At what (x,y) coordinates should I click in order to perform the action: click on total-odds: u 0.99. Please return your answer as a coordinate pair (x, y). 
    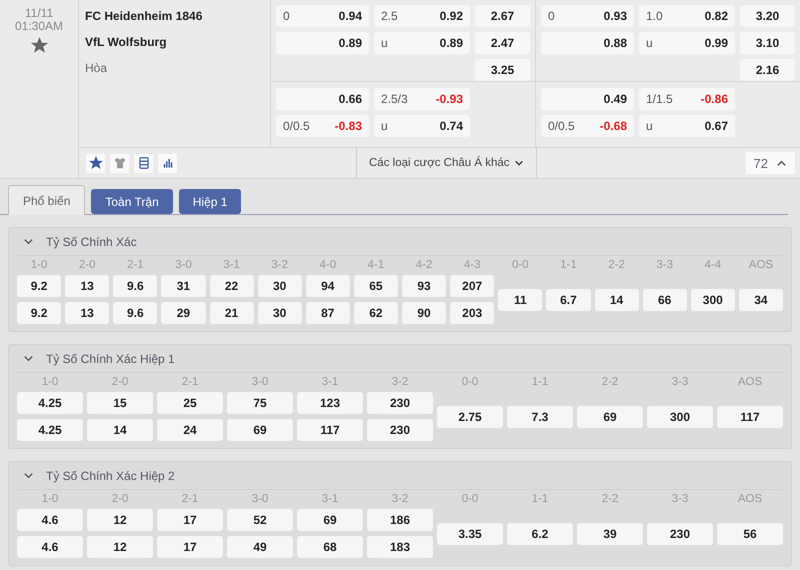
    Looking at the image, I should click on (687, 43).